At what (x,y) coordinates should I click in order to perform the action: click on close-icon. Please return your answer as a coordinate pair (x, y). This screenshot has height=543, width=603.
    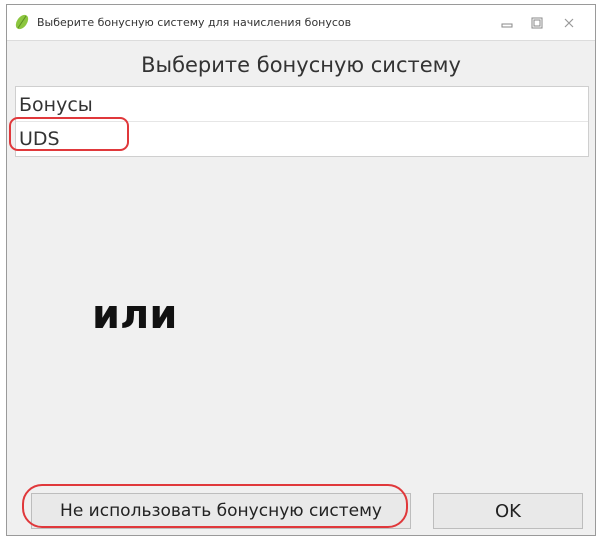
    Looking at the image, I should click on (569, 23).